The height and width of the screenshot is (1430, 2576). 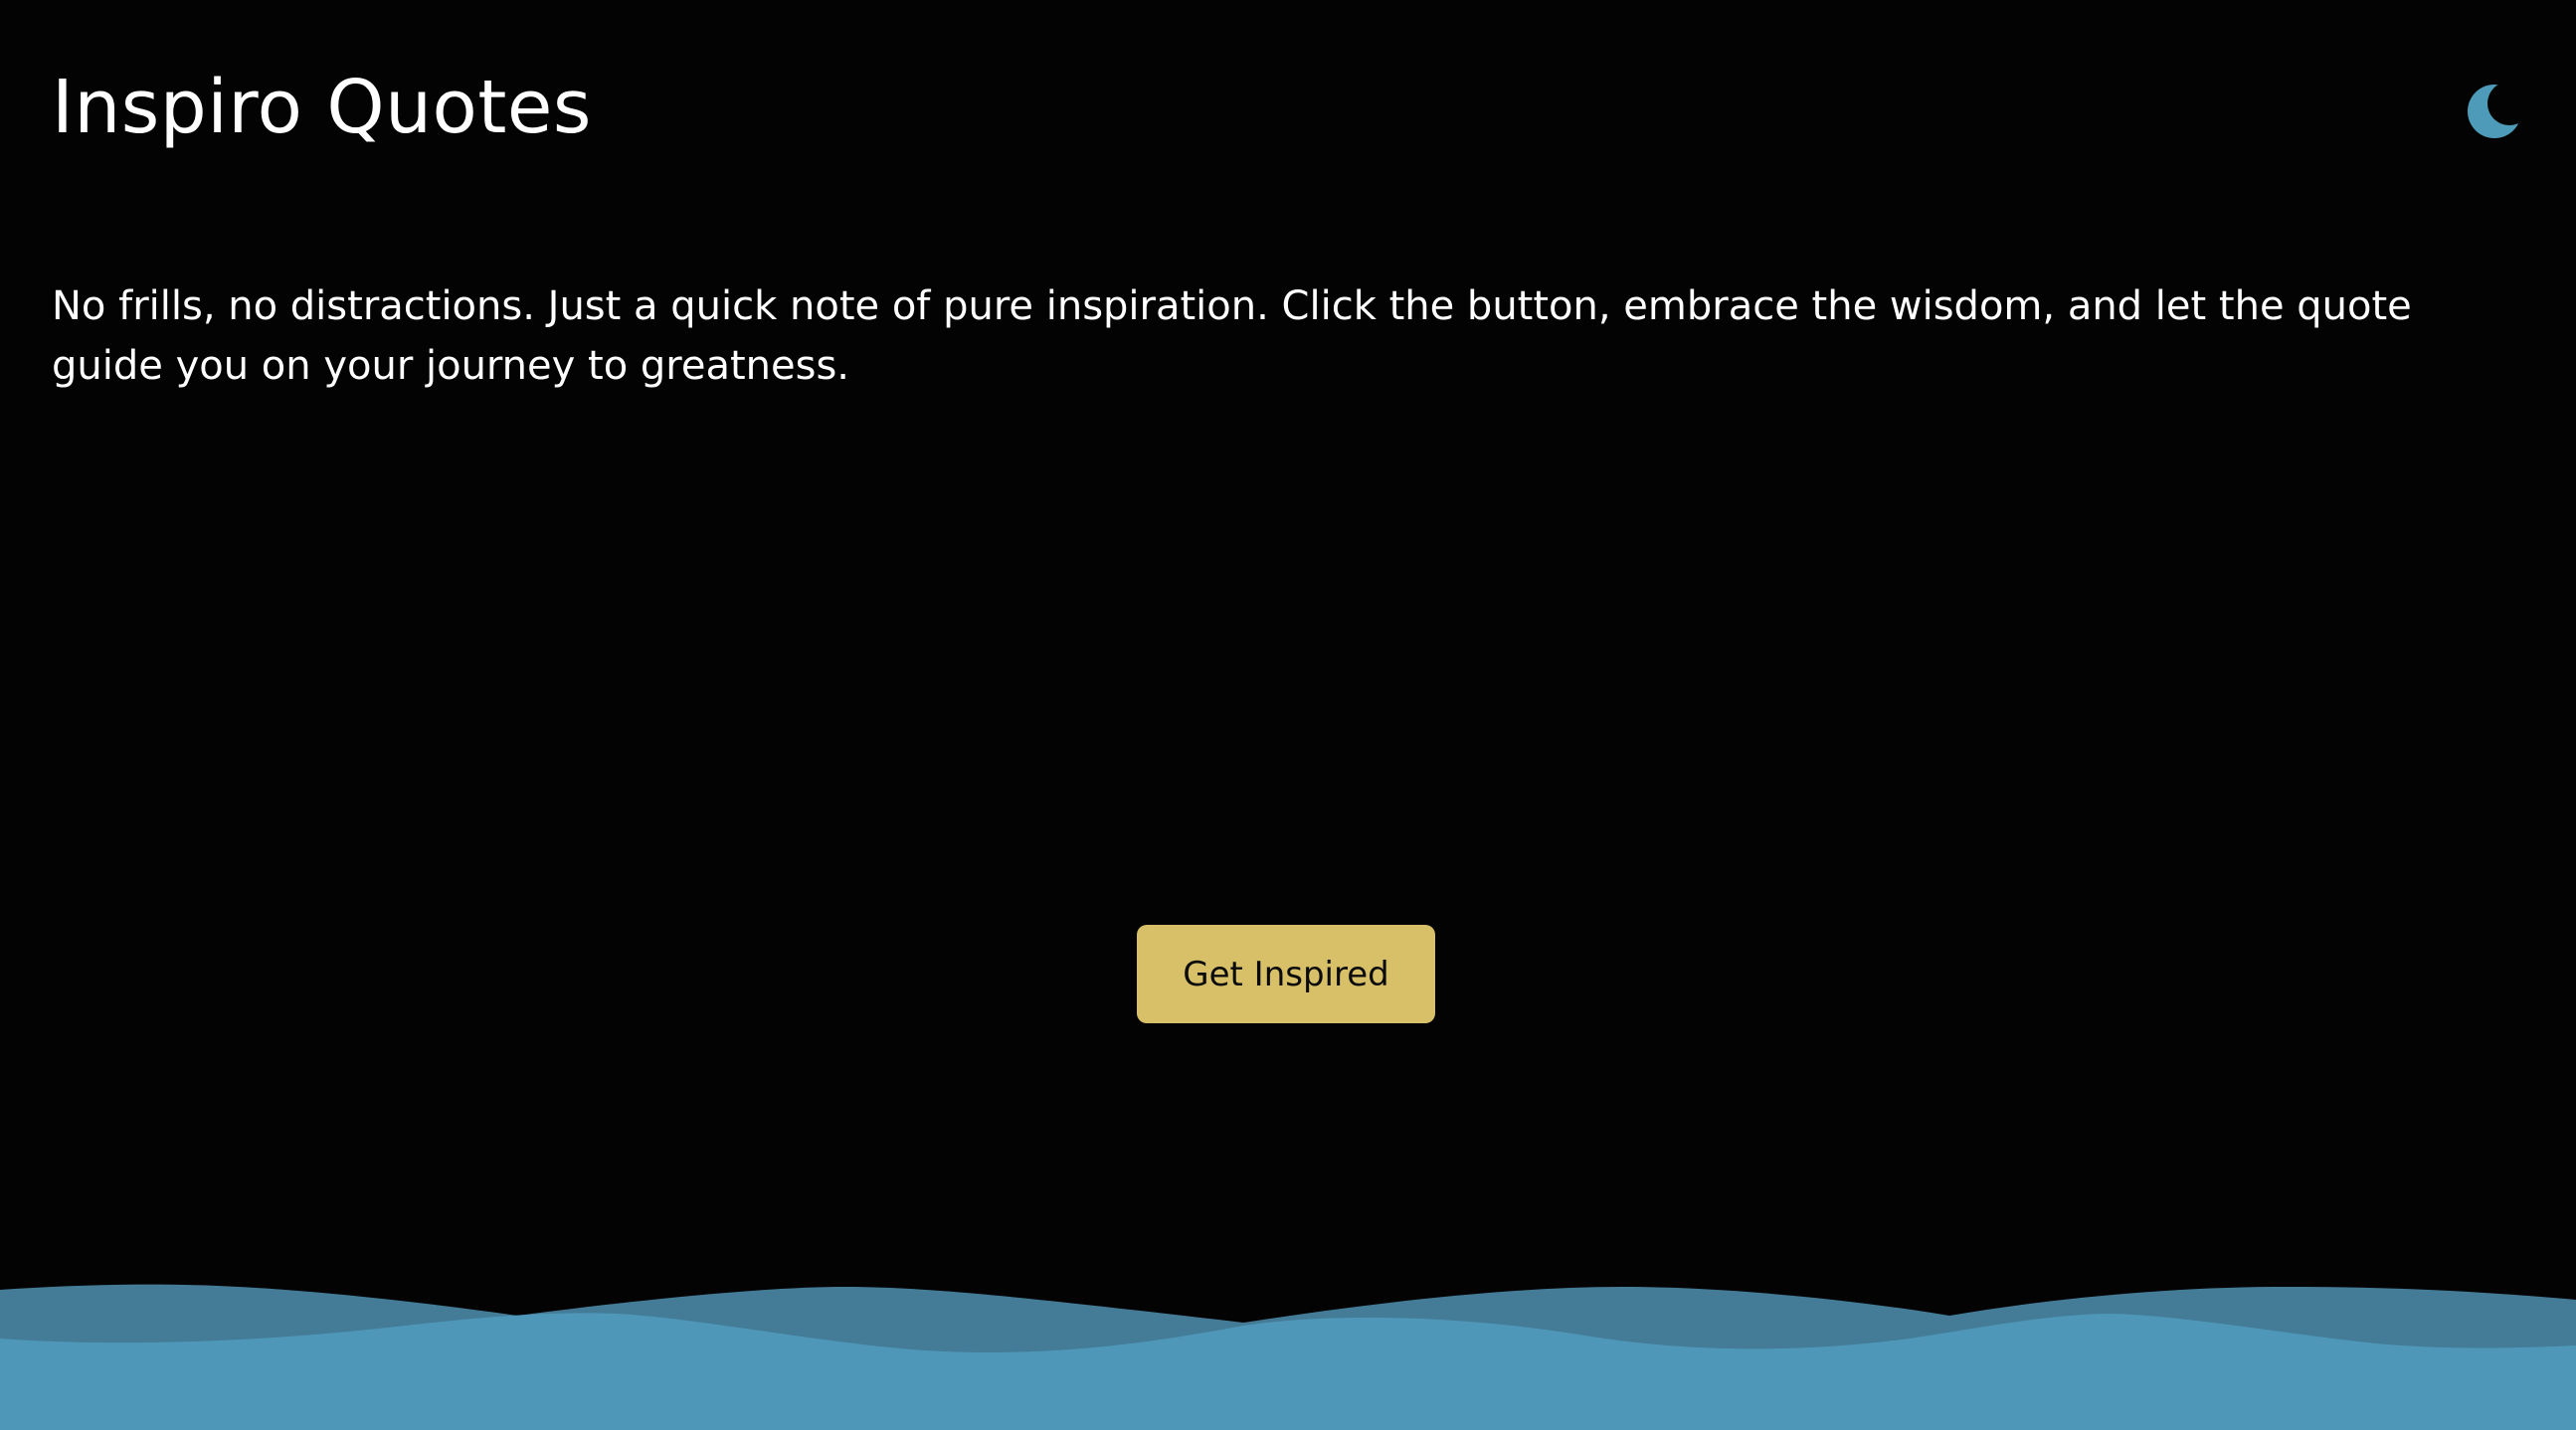 I want to click on front-wave, so click(x=1288, y=1371).